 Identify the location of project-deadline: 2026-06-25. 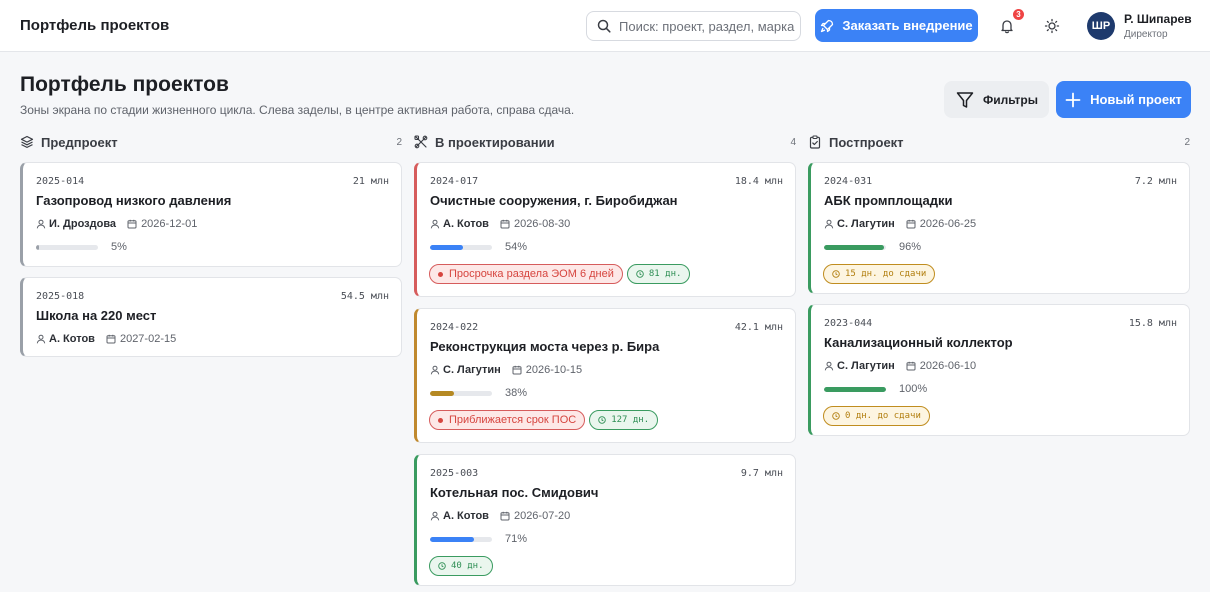
(948, 224).